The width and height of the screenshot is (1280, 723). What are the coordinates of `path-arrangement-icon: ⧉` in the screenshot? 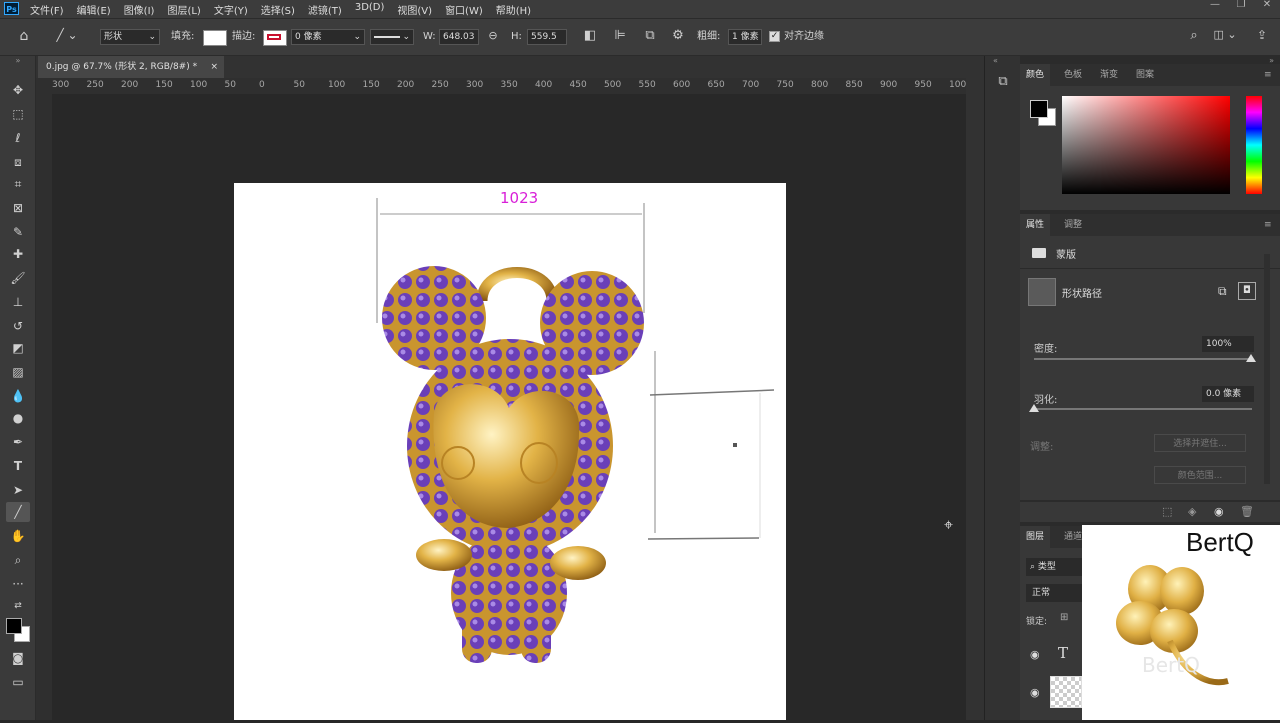 It's located at (650, 37).